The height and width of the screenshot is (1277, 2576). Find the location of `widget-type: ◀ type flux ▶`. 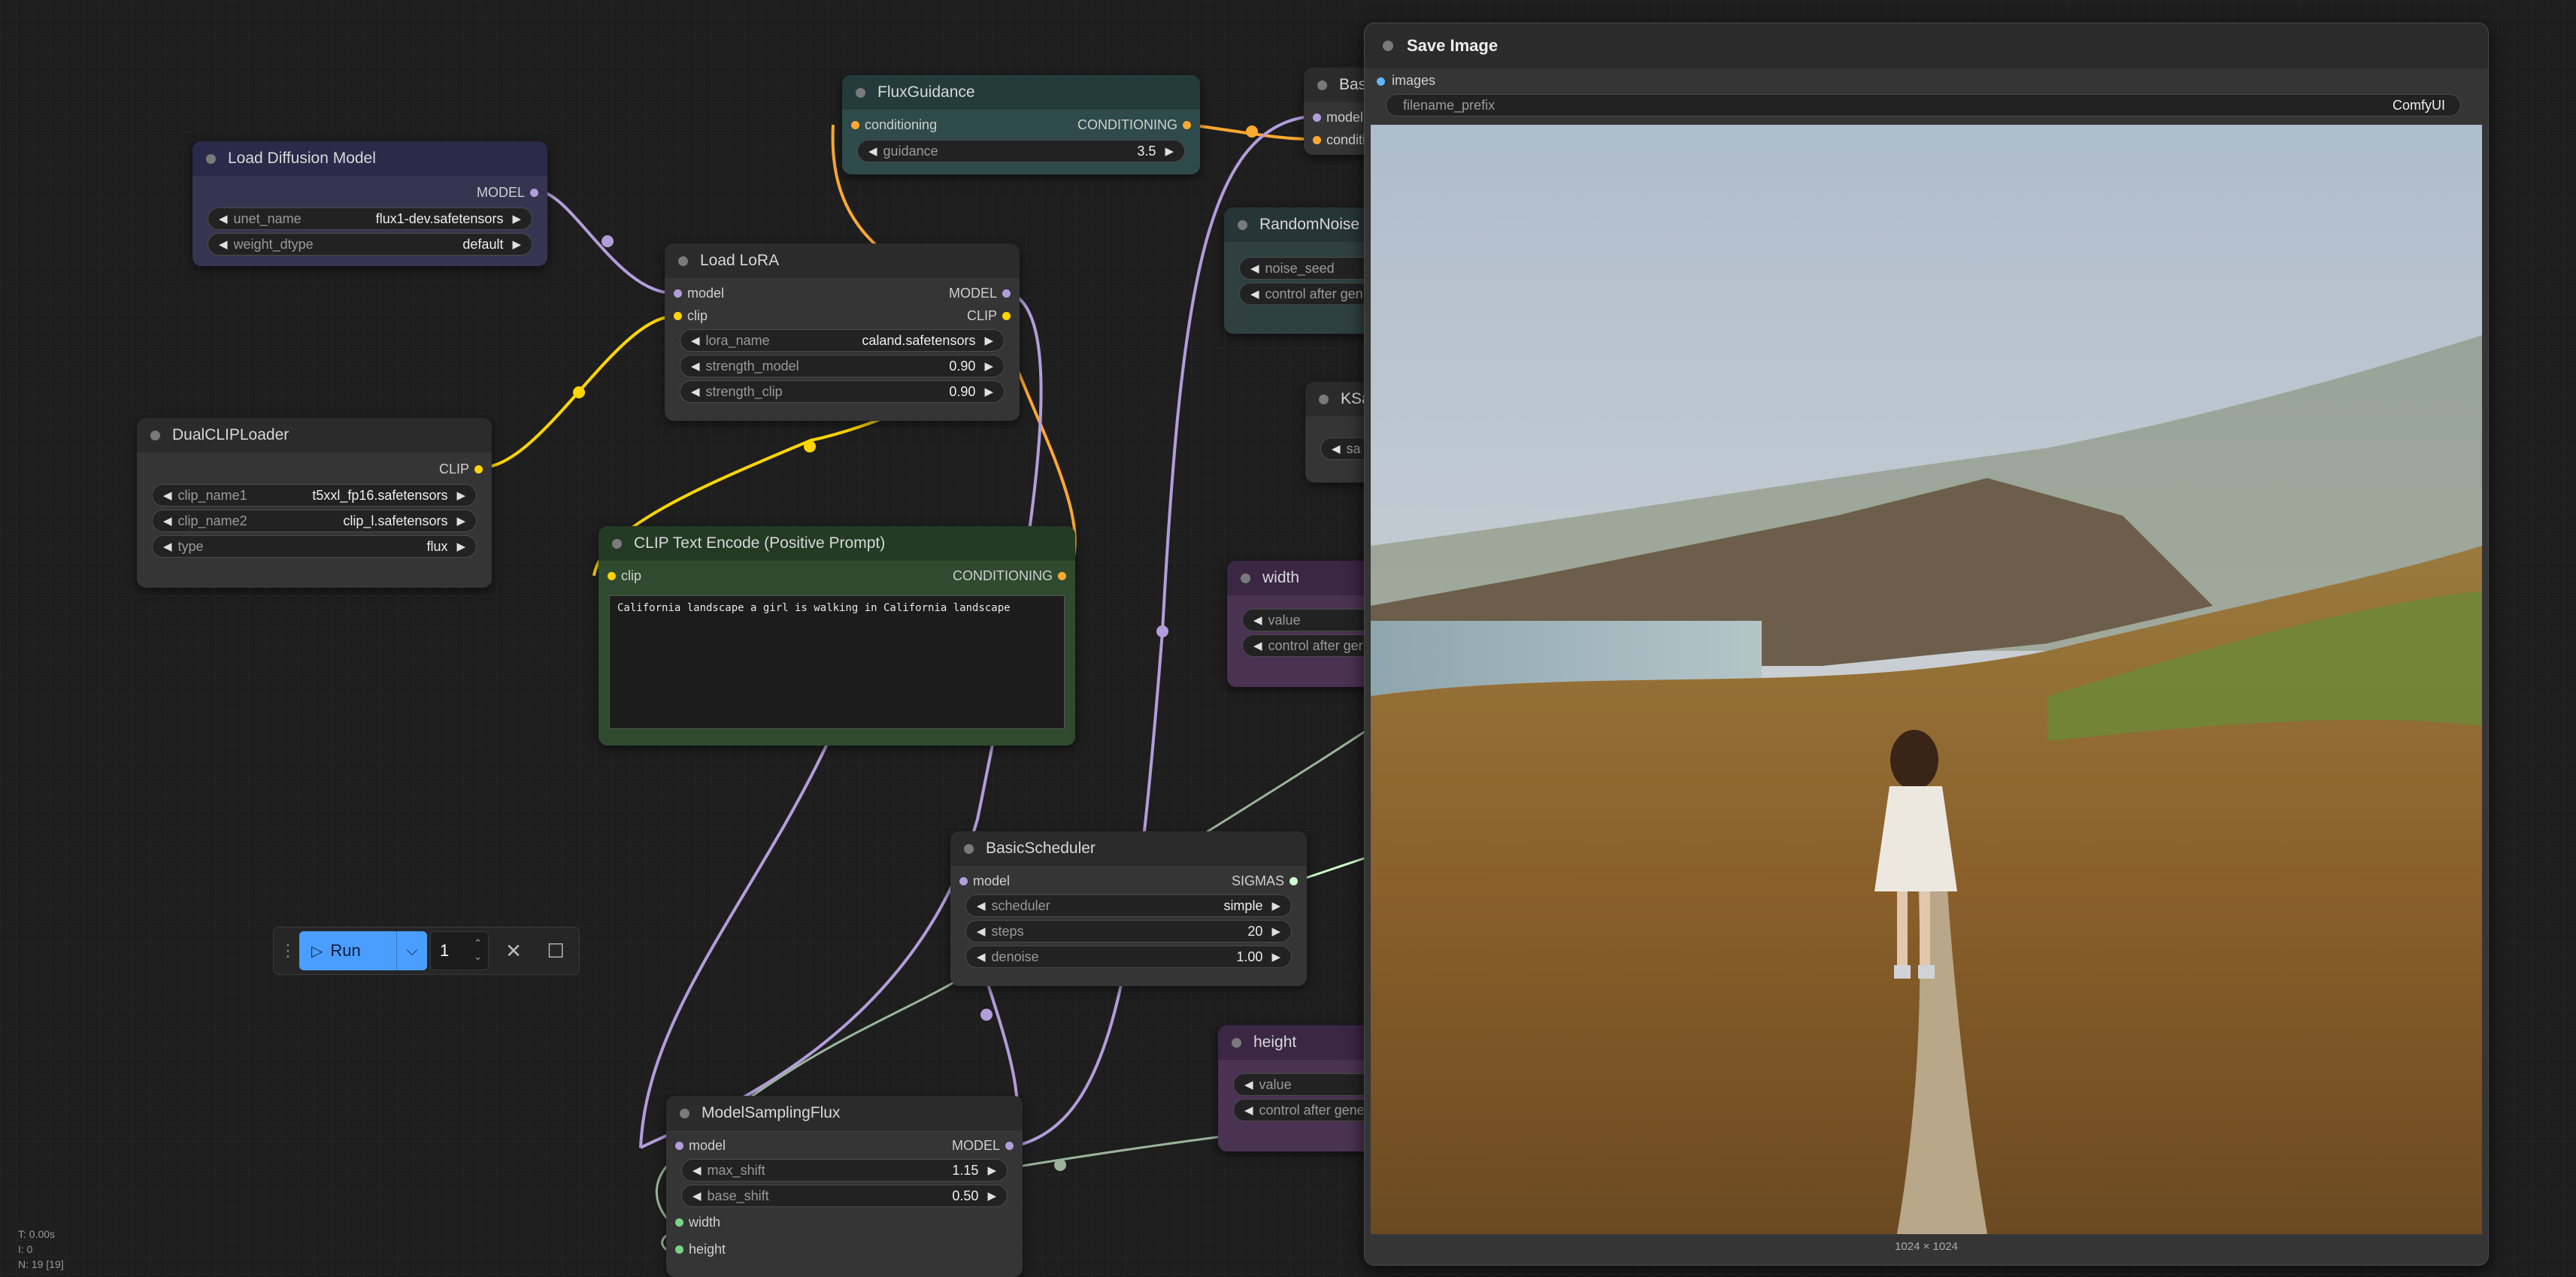

widget-type: ◀ type flux ▶ is located at coordinates (314, 546).